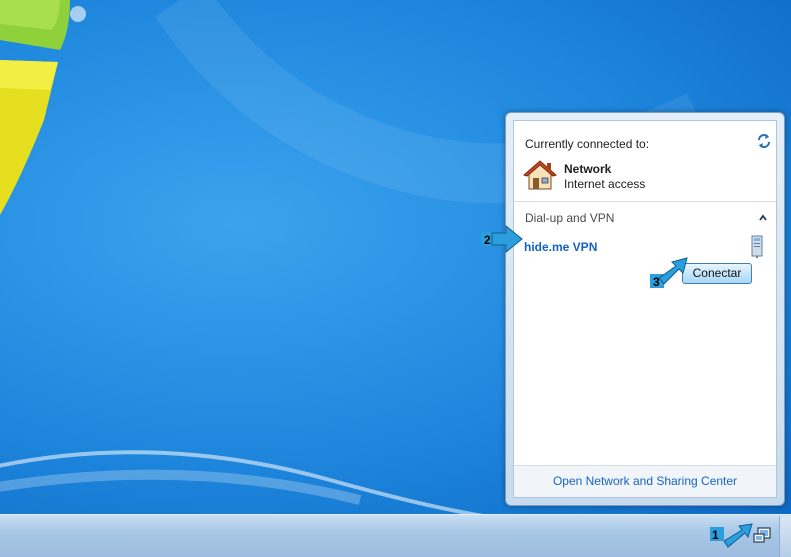 This screenshot has height=557, width=791. What do you see at coordinates (762, 536) in the screenshot?
I see `network-tray-icon` at bounding box center [762, 536].